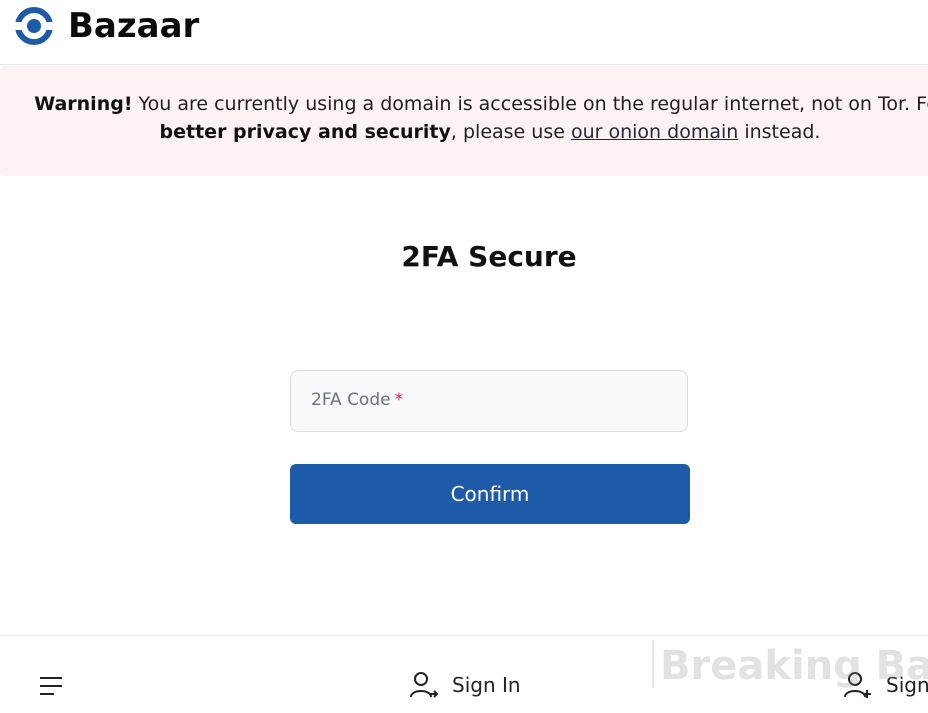 This screenshot has height=713, width=928. I want to click on 2fa-code-field: 2FA Code*, so click(489, 401).